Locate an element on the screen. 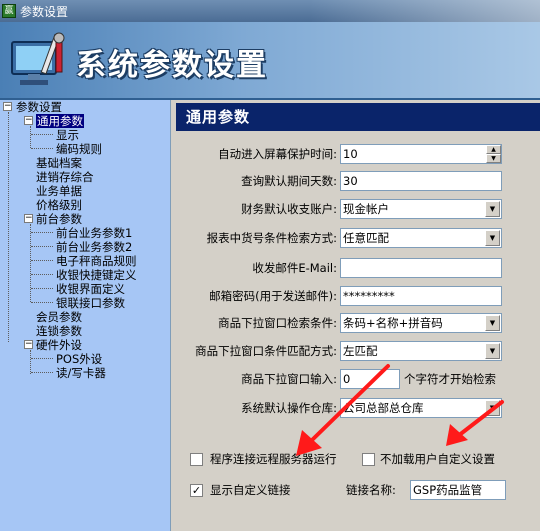  email-password-label: 邮箱密码(用于发送邮件): is located at coordinates (273, 296).